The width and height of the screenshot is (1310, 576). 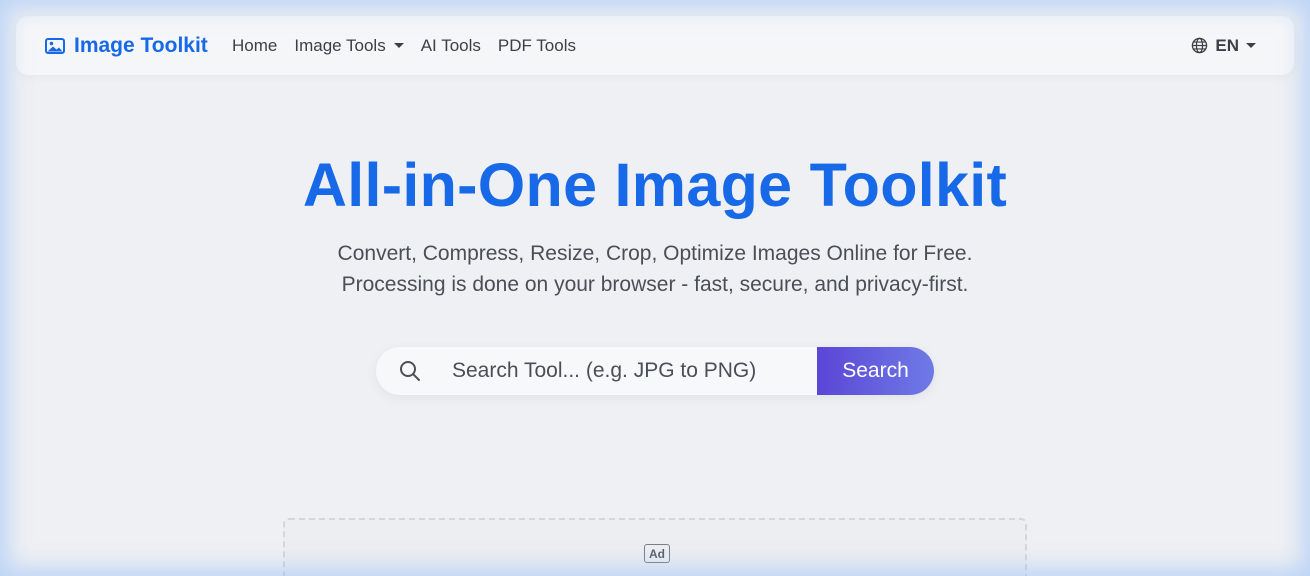 I want to click on nav-item-ai-tools: AI Tools, so click(x=451, y=46).